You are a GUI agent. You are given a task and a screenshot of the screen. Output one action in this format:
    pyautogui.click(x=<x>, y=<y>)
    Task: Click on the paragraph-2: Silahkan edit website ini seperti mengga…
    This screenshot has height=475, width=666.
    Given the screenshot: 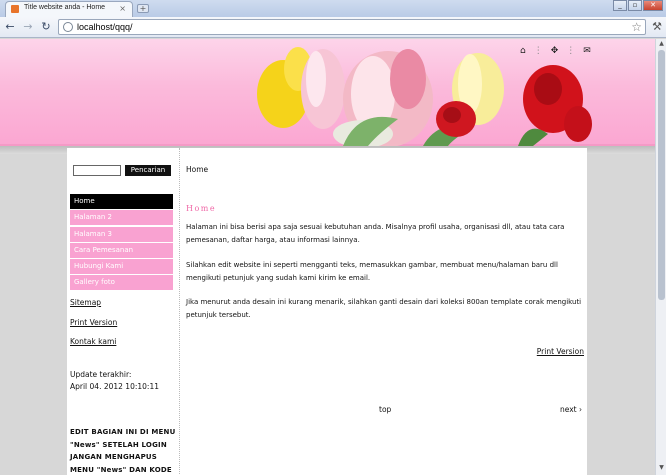 What is the action you would take?
    pyautogui.click(x=372, y=271)
    